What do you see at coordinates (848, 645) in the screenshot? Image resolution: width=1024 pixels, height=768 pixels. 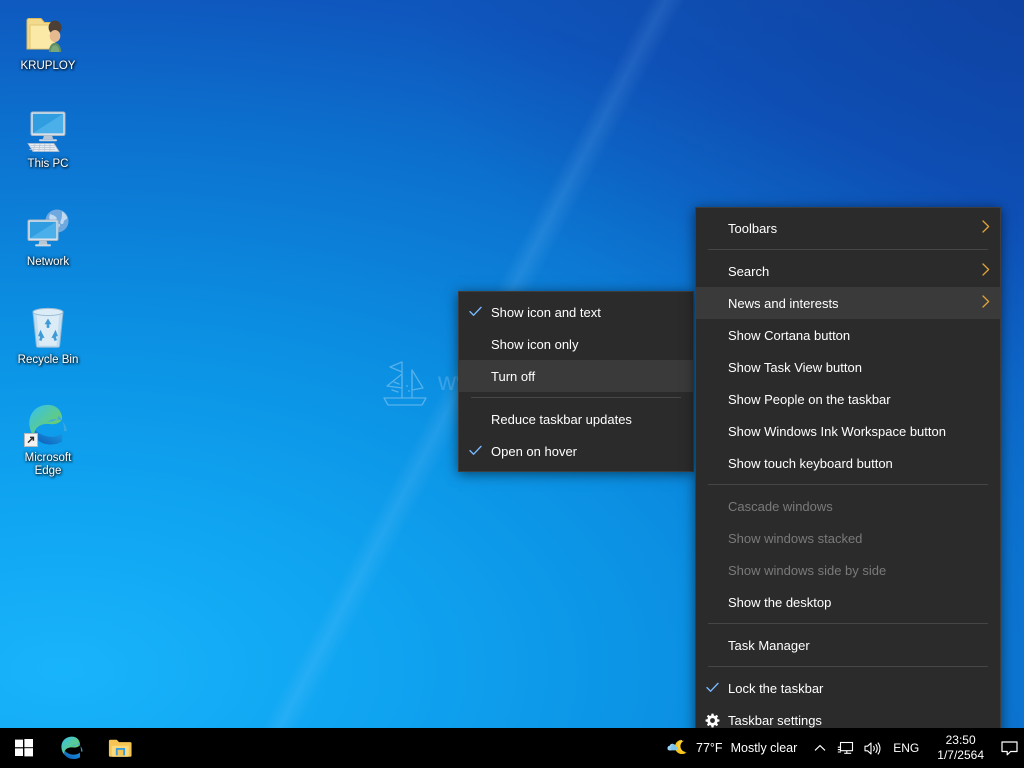 I see `menu-item-task-manager: Task Manager` at bounding box center [848, 645].